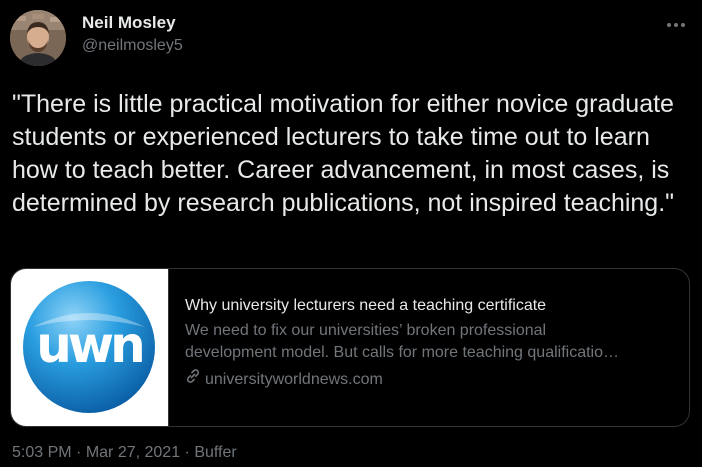 The width and height of the screenshot is (702, 467). I want to click on author-name: Neil Mosley, so click(129, 23).